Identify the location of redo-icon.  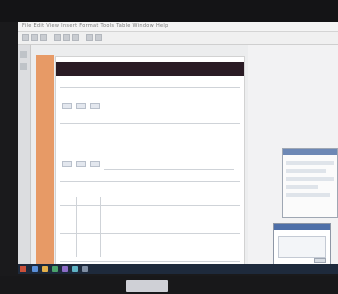
(98, 37).